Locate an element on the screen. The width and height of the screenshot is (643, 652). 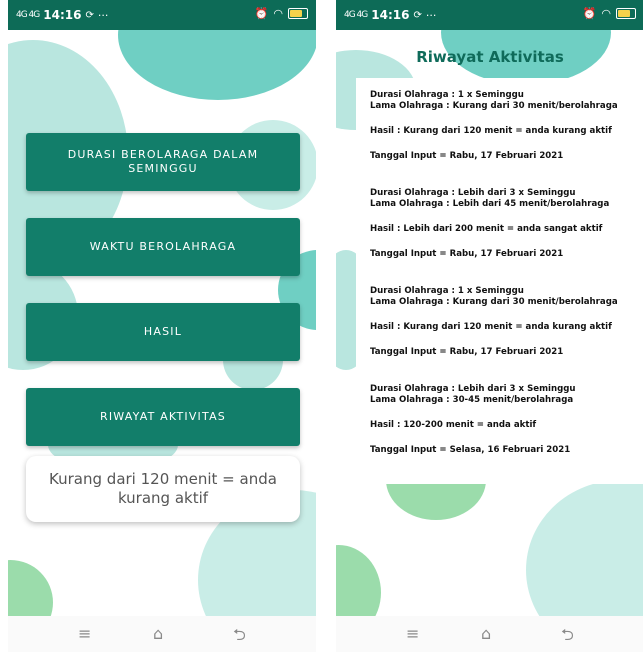
riwayat-aktivitas-button: RIWAYAT AKTIVITAS is located at coordinates (163, 417).